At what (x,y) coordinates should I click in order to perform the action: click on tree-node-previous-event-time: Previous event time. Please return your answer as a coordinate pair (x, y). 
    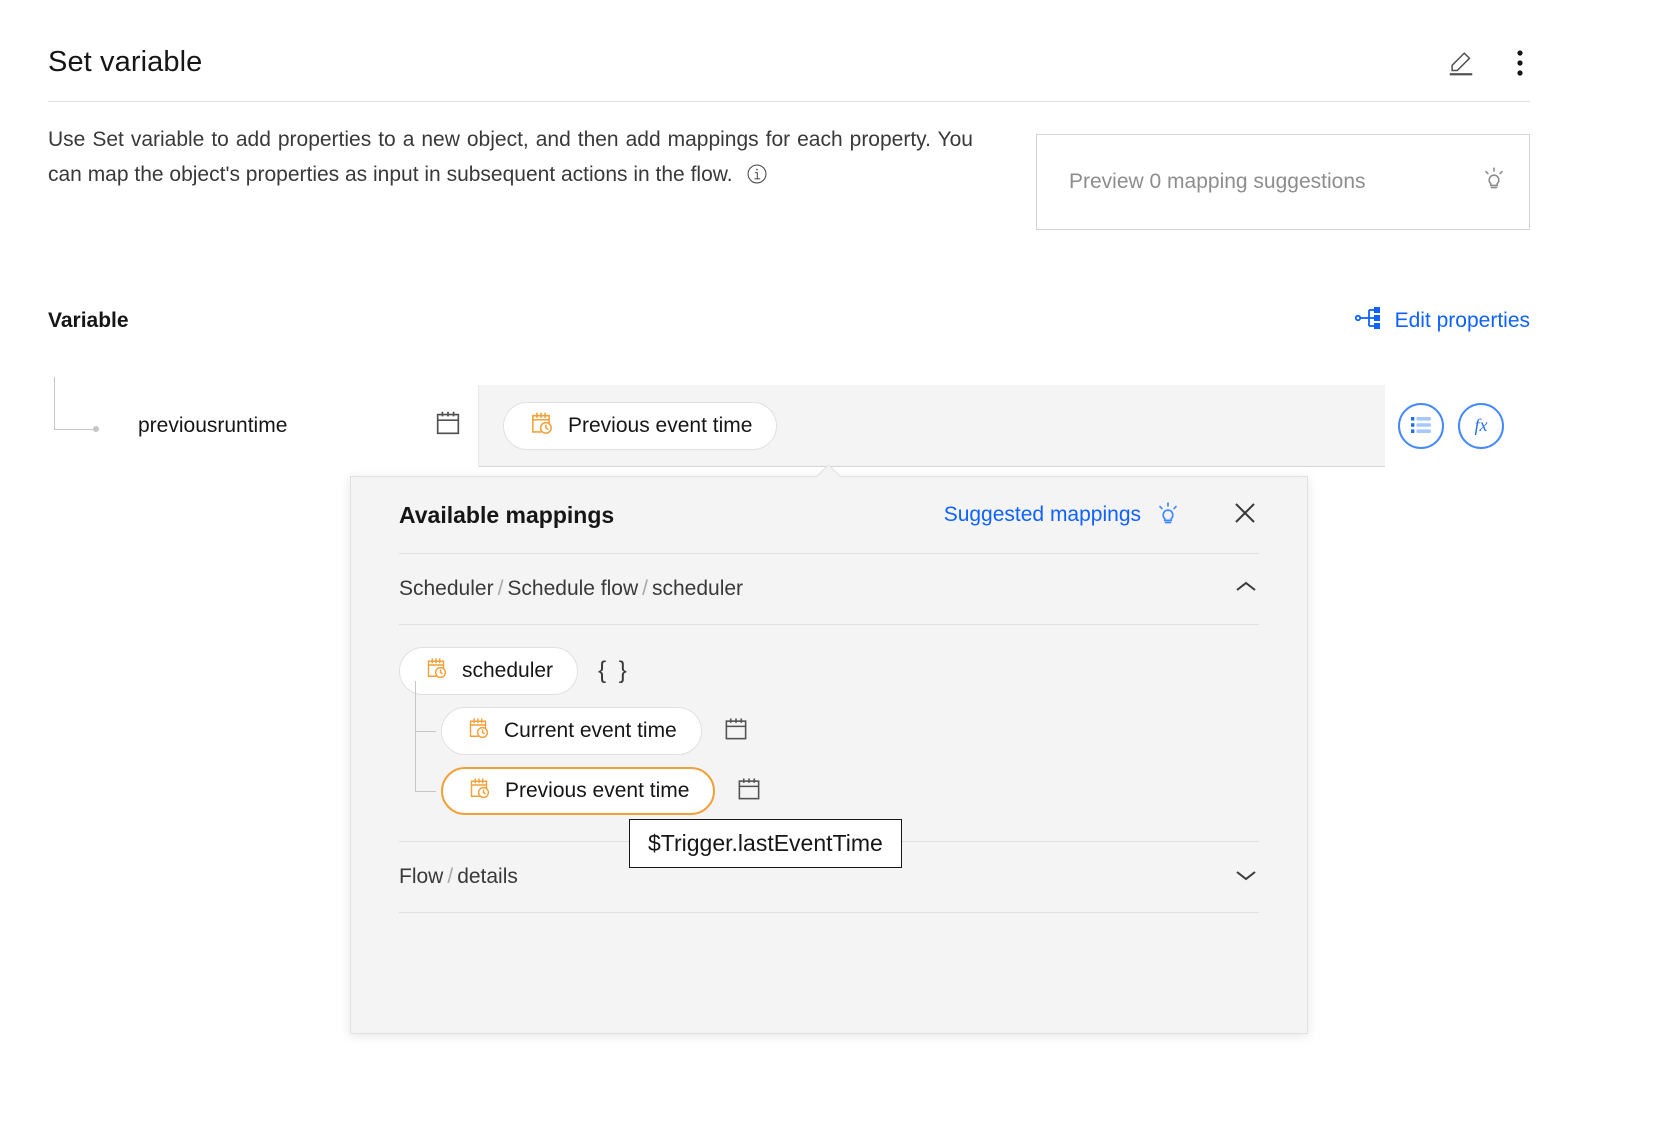
    Looking at the image, I should click on (837, 761).